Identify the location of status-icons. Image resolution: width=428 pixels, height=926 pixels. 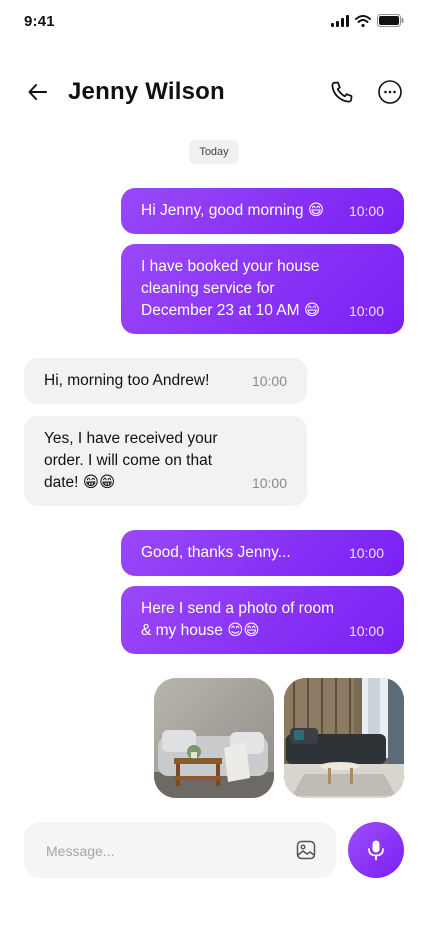
(367, 20).